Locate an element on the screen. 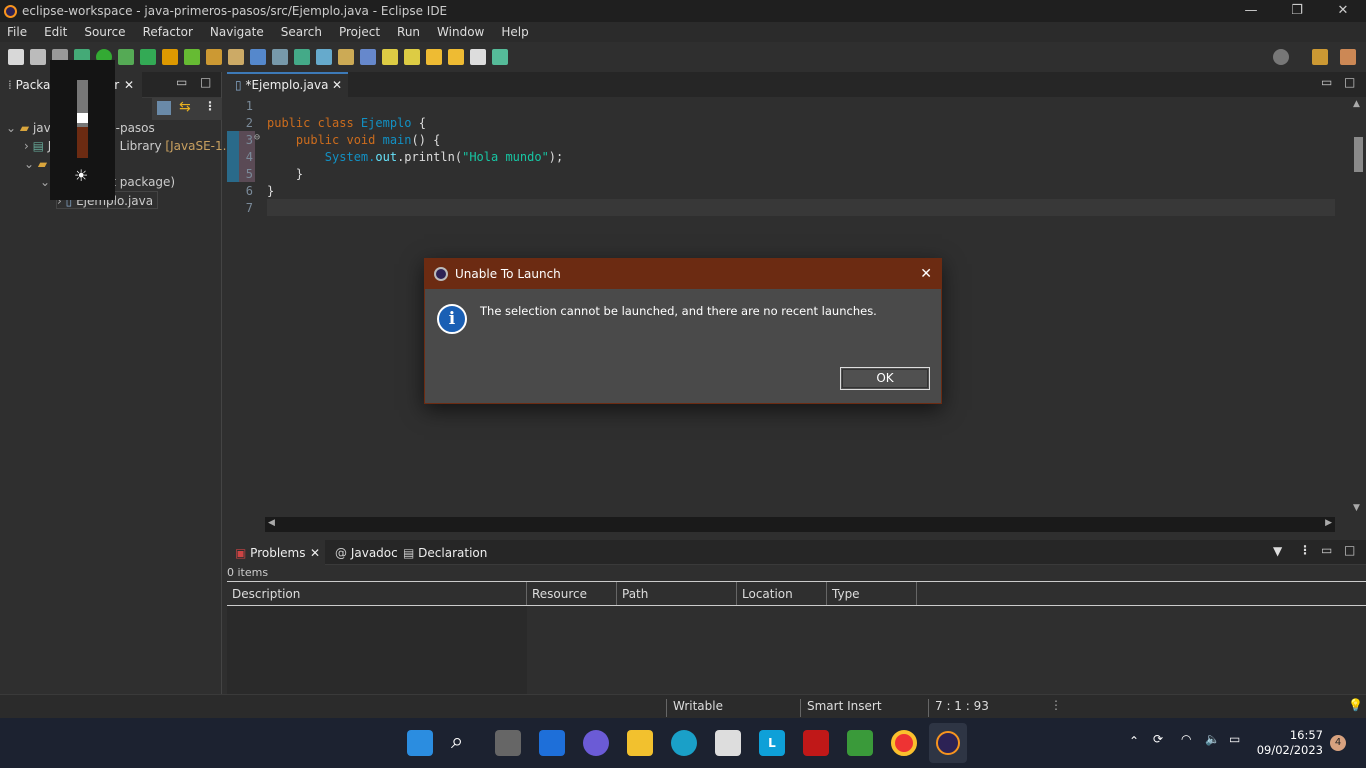 The width and height of the screenshot is (1366, 768). horizontal-scrollbar: ◀ ▶ is located at coordinates (800, 524).